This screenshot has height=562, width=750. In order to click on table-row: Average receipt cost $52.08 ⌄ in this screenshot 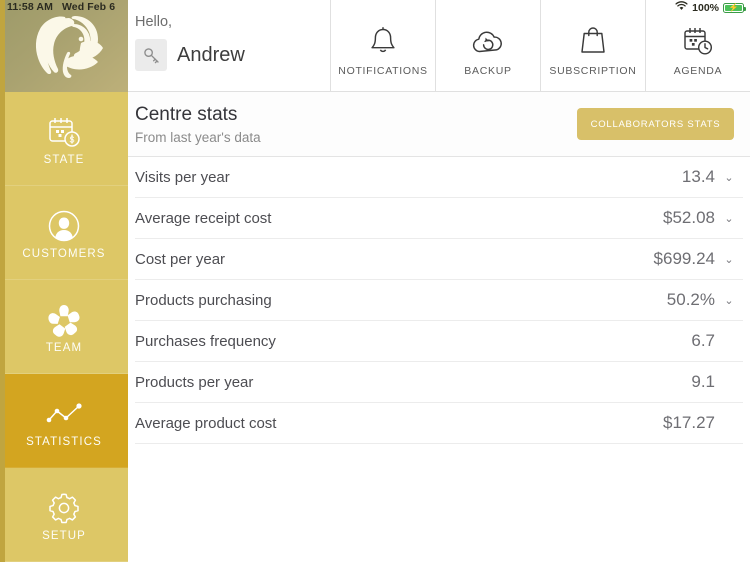, I will do `click(439, 218)`.